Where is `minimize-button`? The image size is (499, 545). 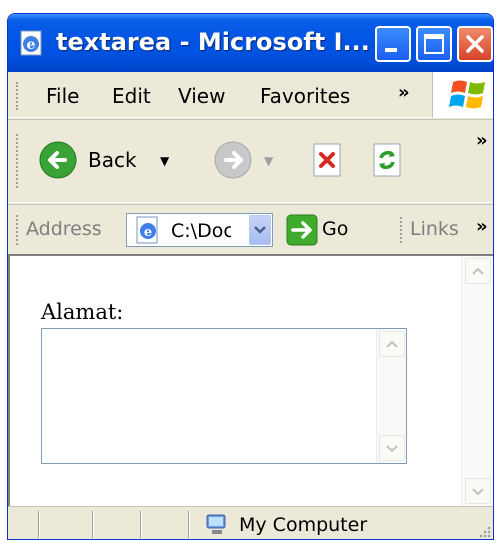
minimize-button is located at coordinates (393, 44).